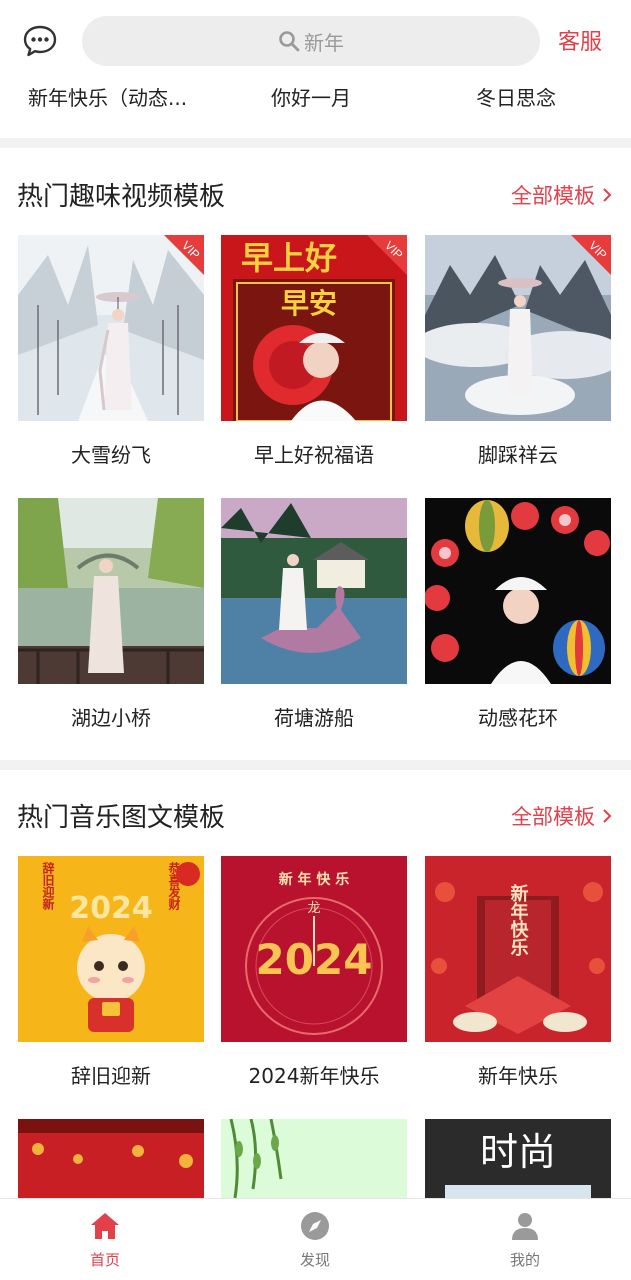 Image resolution: width=631 pixels, height=1280 pixels. I want to click on template-title: 辞旧迎新, so click(111, 1076).